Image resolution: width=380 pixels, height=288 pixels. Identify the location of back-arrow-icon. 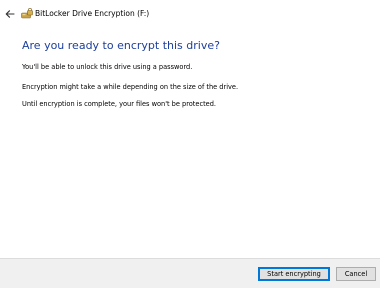
(10, 14).